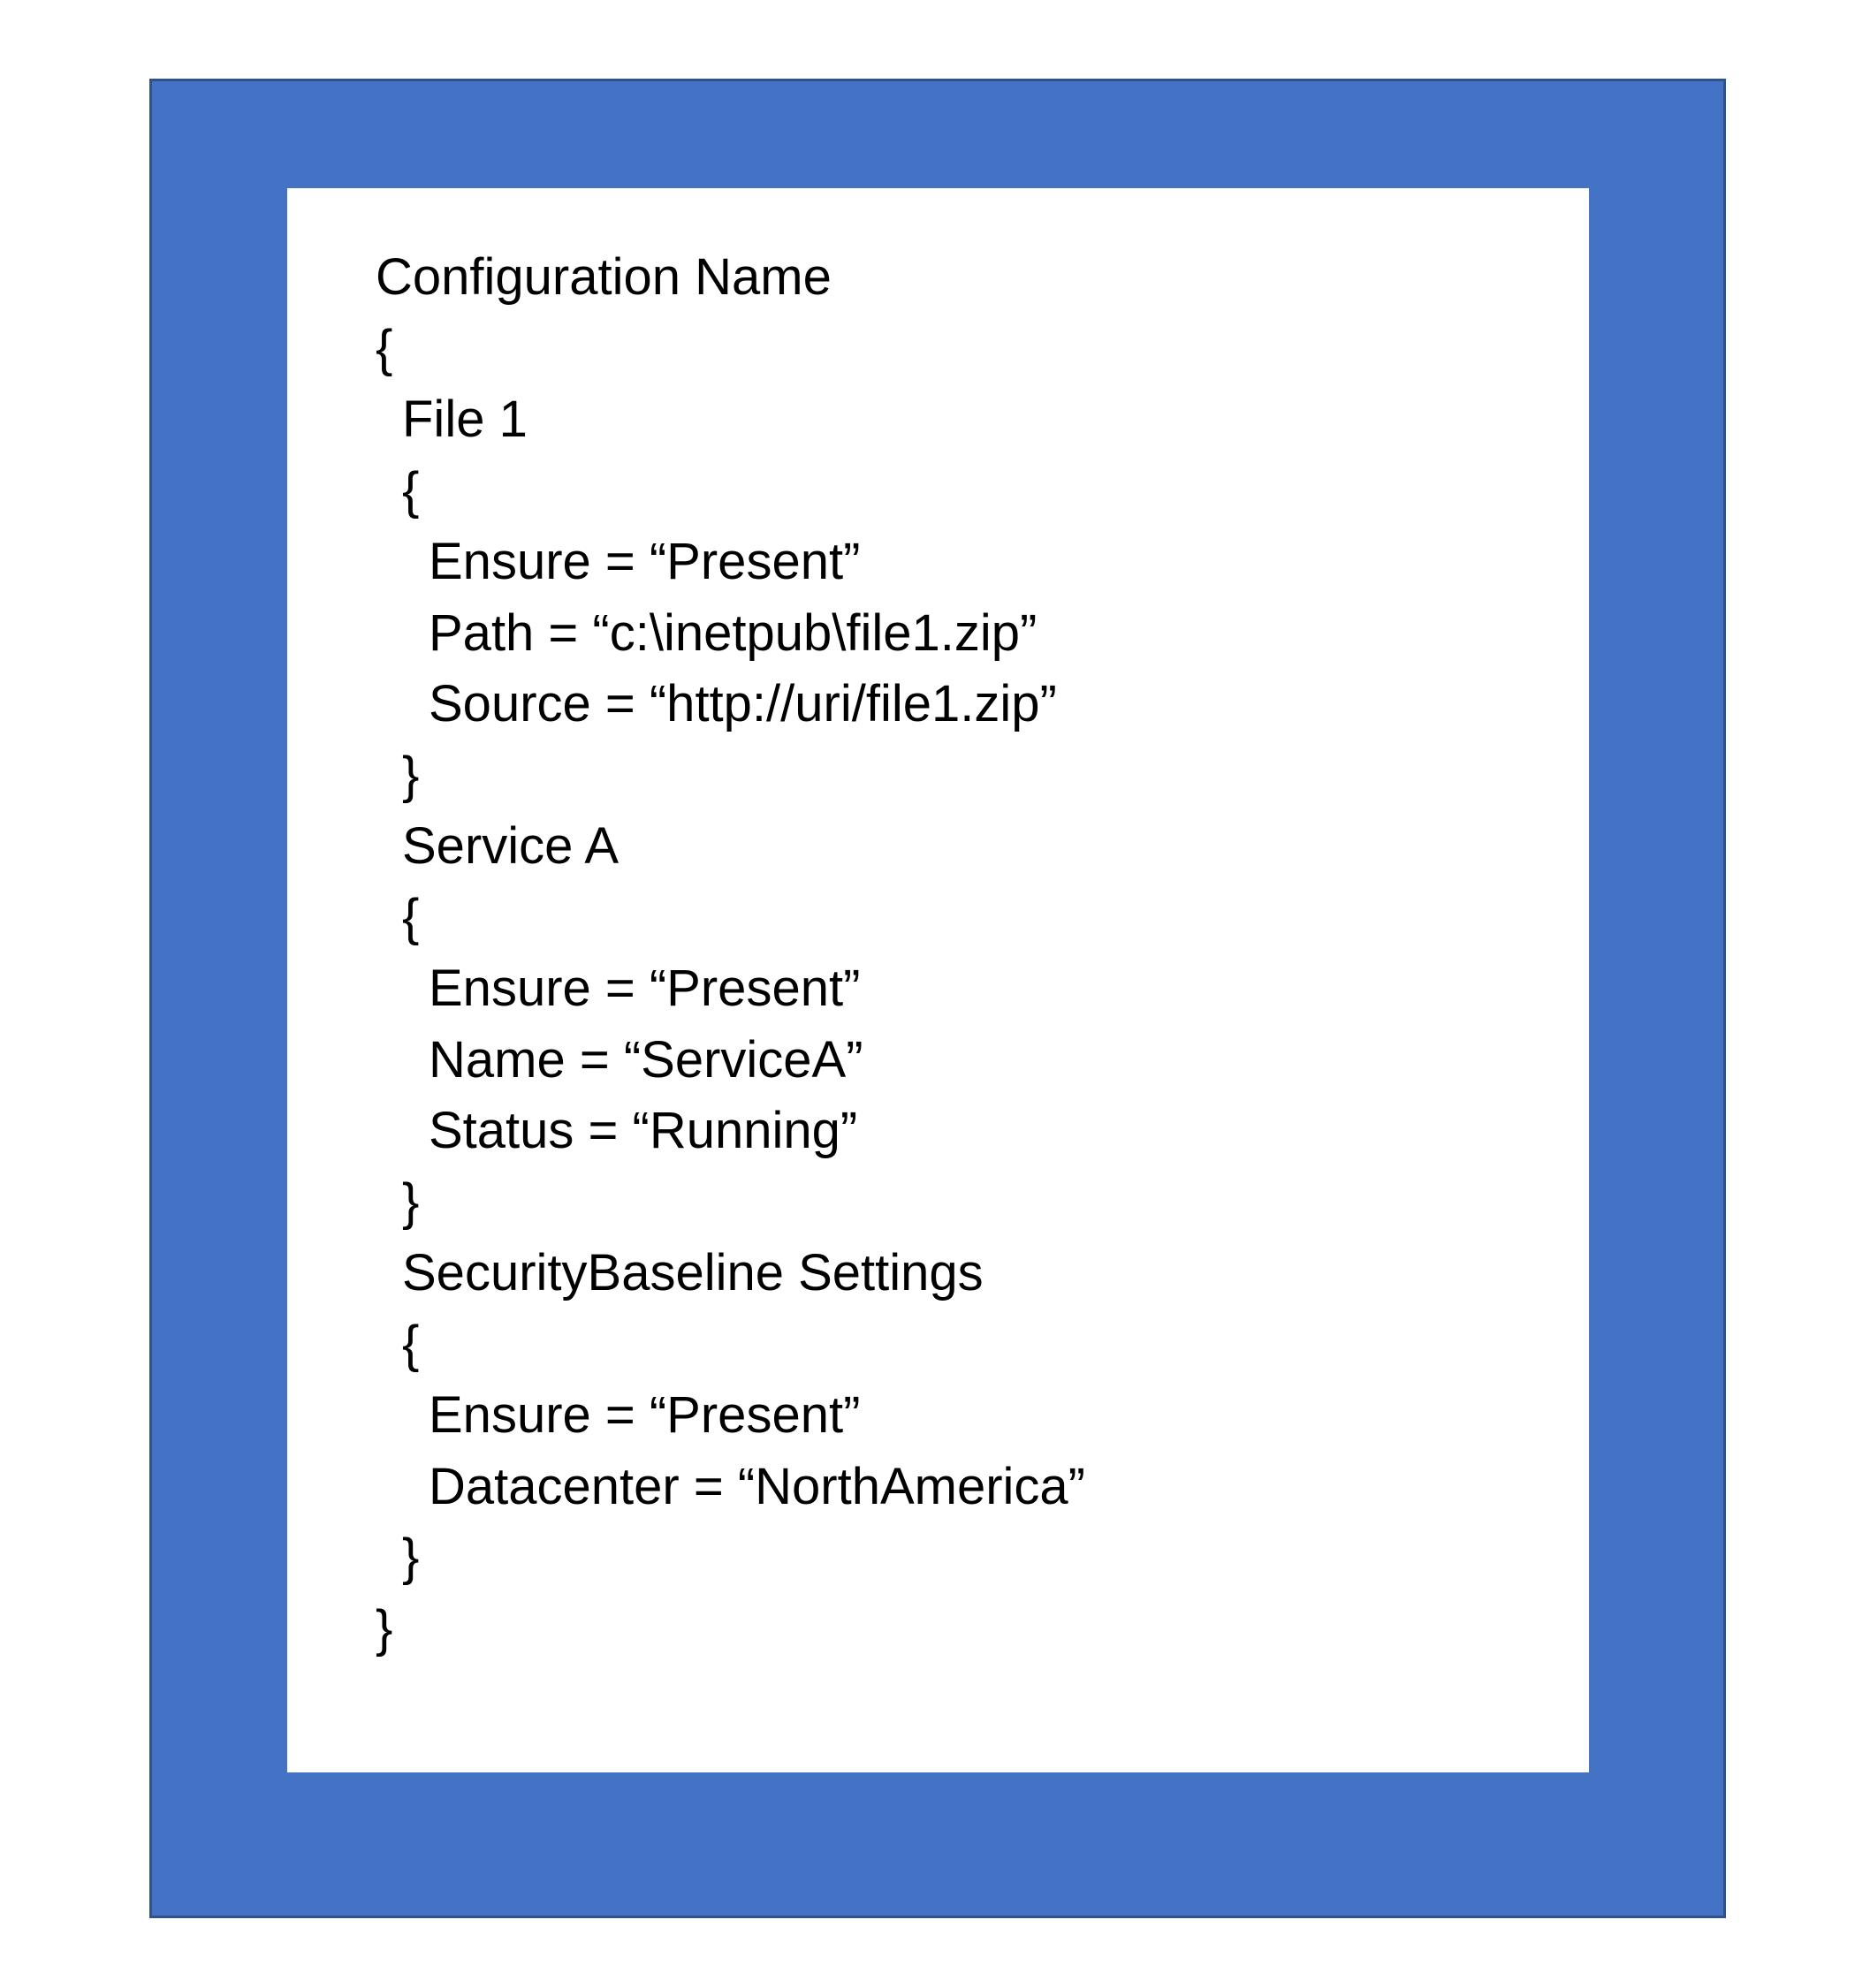 The height and width of the screenshot is (1988, 1870). Describe the element at coordinates (757, 1486) in the screenshot. I see `resource-property: Datacenter = “NorthAmerica”` at that location.